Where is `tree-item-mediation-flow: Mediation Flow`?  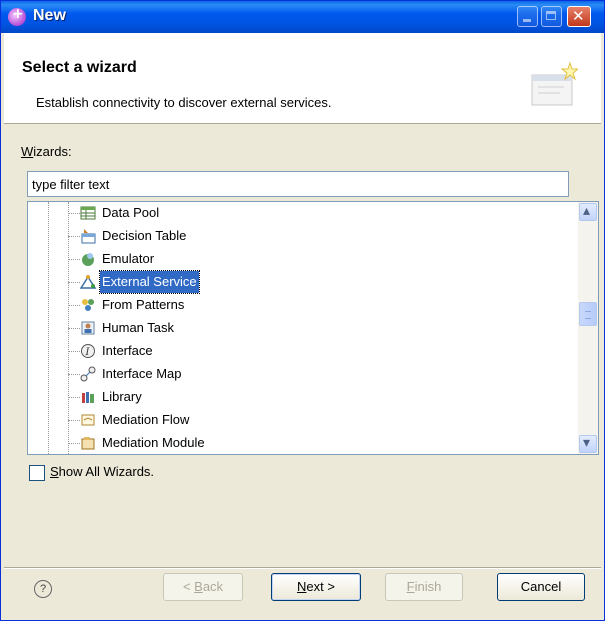
tree-item-mediation-flow: Mediation Flow is located at coordinates (303, 420).